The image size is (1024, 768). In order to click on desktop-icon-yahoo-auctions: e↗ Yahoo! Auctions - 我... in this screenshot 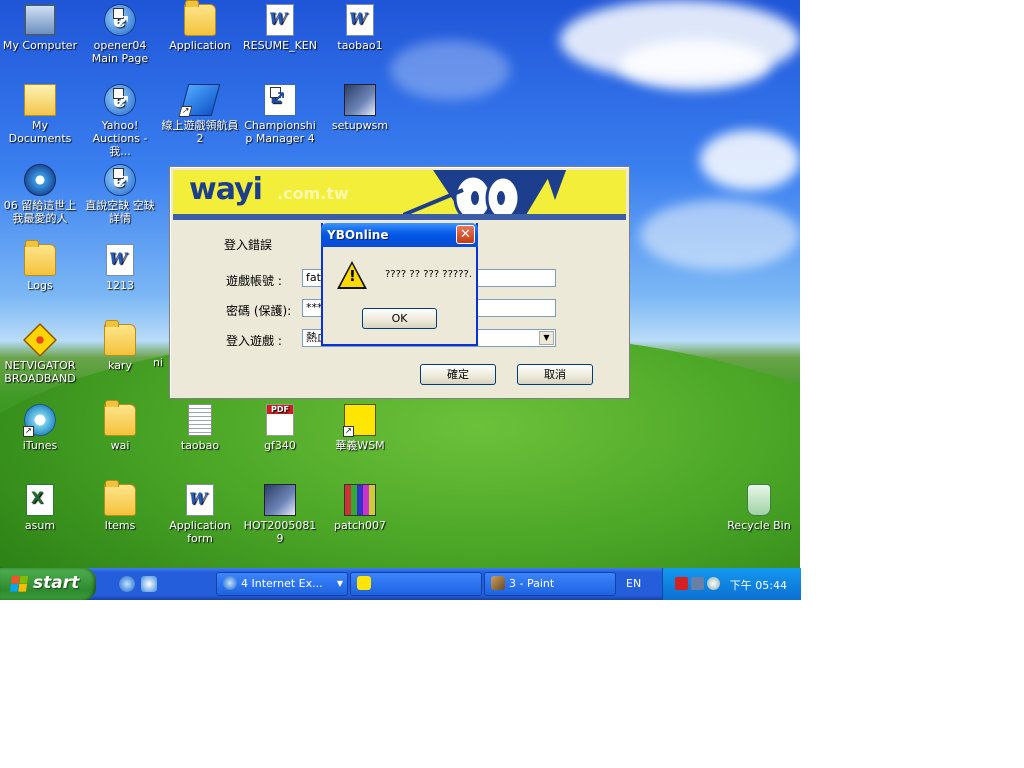, I will do `click(120, 121)`.